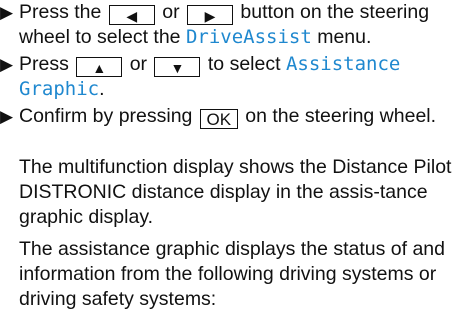 The width and height of the screenshot is (463, 321). Describe the element at coordinates (99, 67) in the screenshot. I see `up-arrow-key-icon: ▲` at that location.